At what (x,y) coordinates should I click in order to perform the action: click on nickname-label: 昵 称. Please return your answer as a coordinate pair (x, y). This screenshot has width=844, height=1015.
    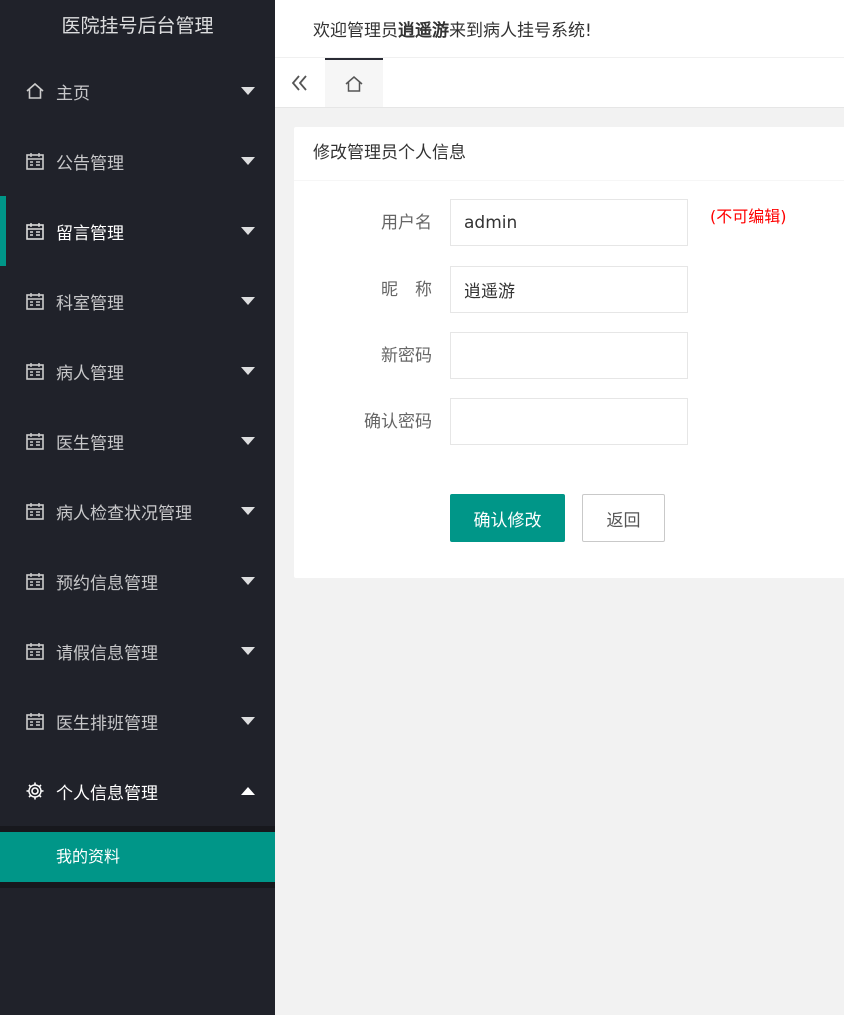
    Looking at the image, I should click on (406, 290).